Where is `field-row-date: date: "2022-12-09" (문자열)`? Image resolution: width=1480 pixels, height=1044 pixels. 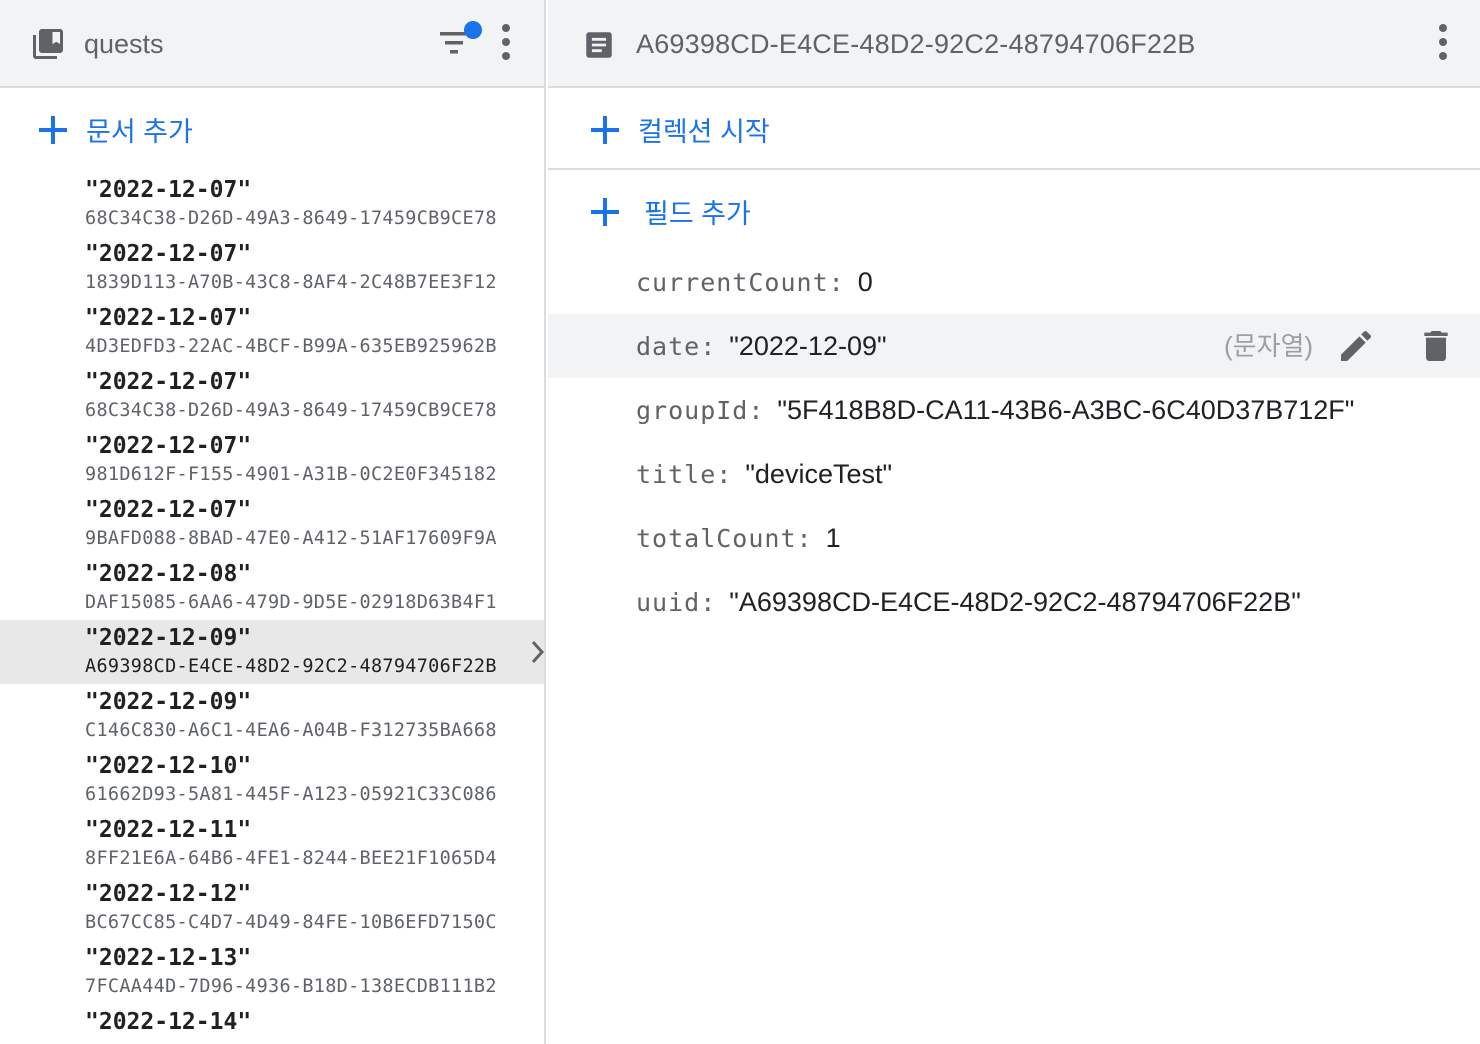
field-row-date: date: "2022-12-09" (문자열) is located at coordinates (1014, 346).